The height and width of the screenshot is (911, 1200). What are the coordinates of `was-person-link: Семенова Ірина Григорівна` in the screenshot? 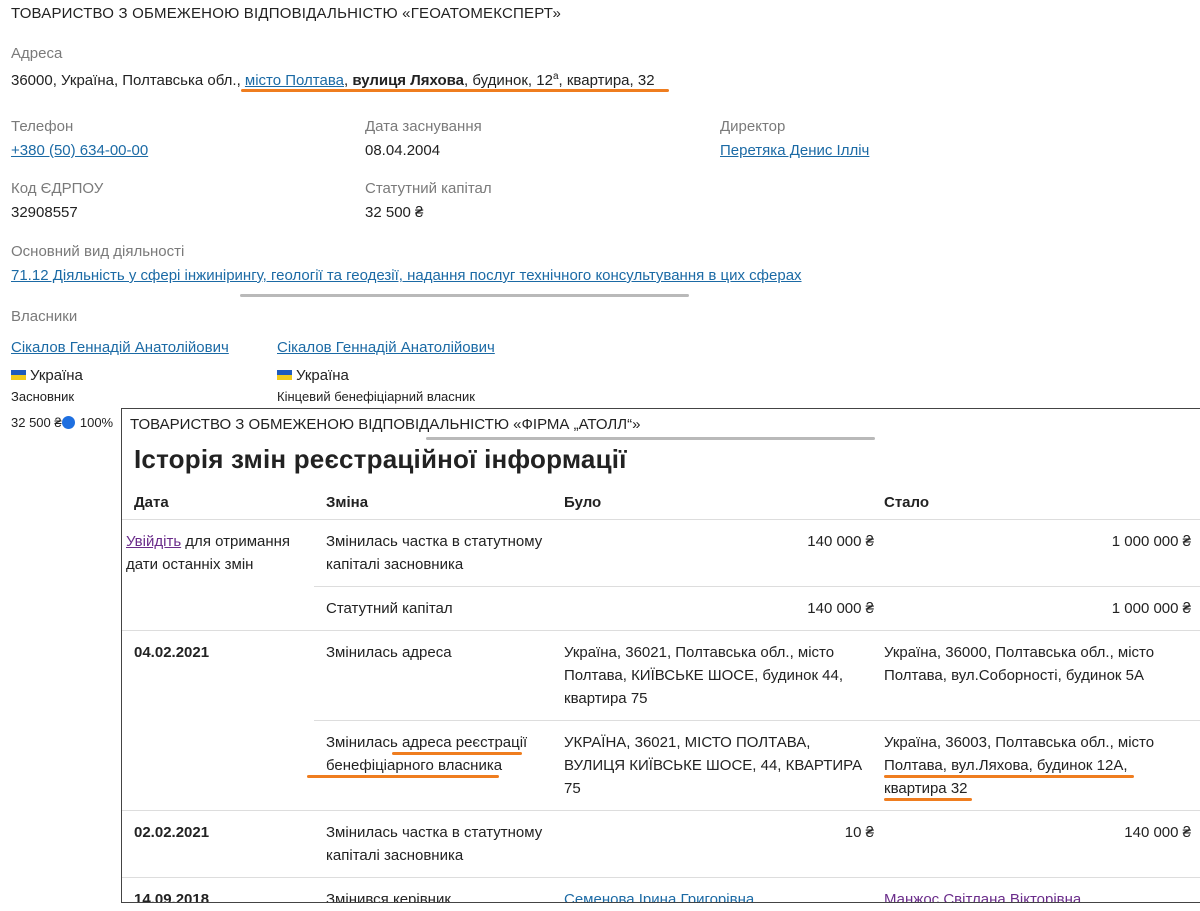 It's located at (659, 896).